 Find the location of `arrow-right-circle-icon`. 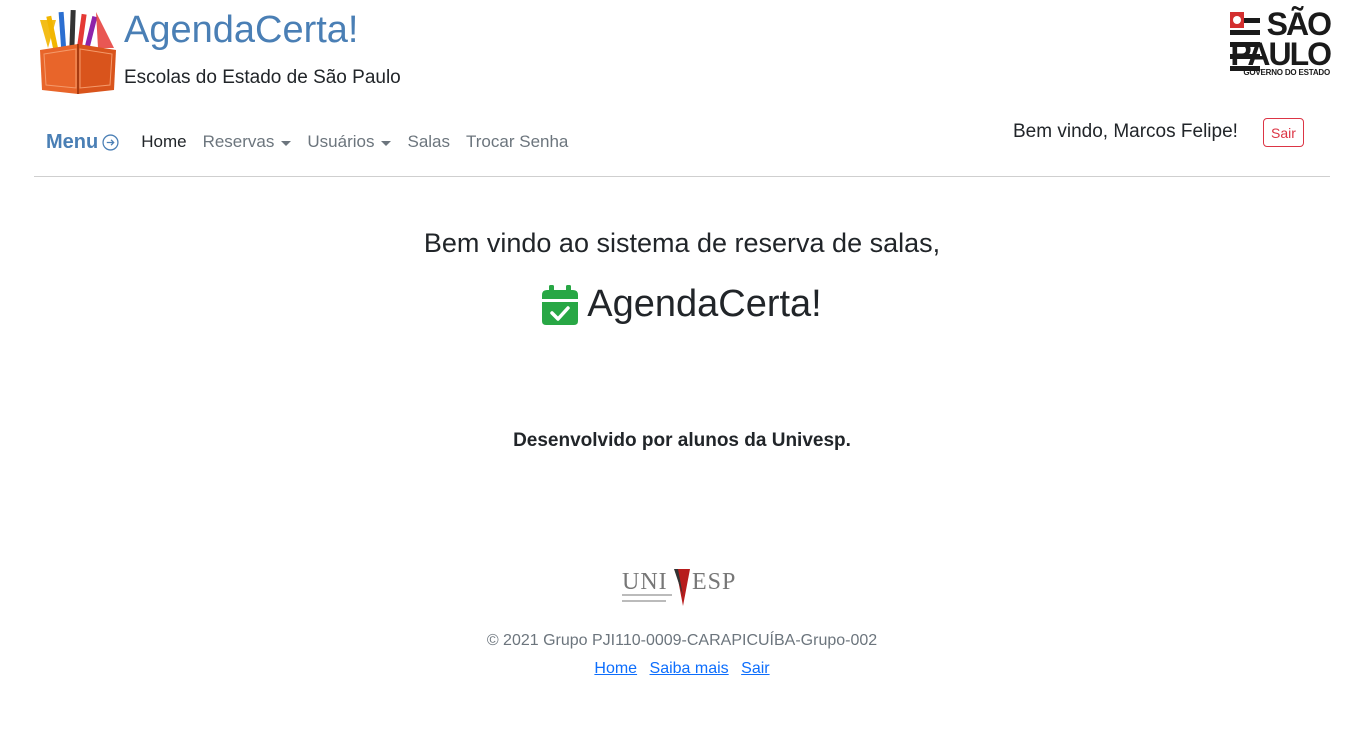

arrow-right-circle-icon is located at coordinates (110, 142).